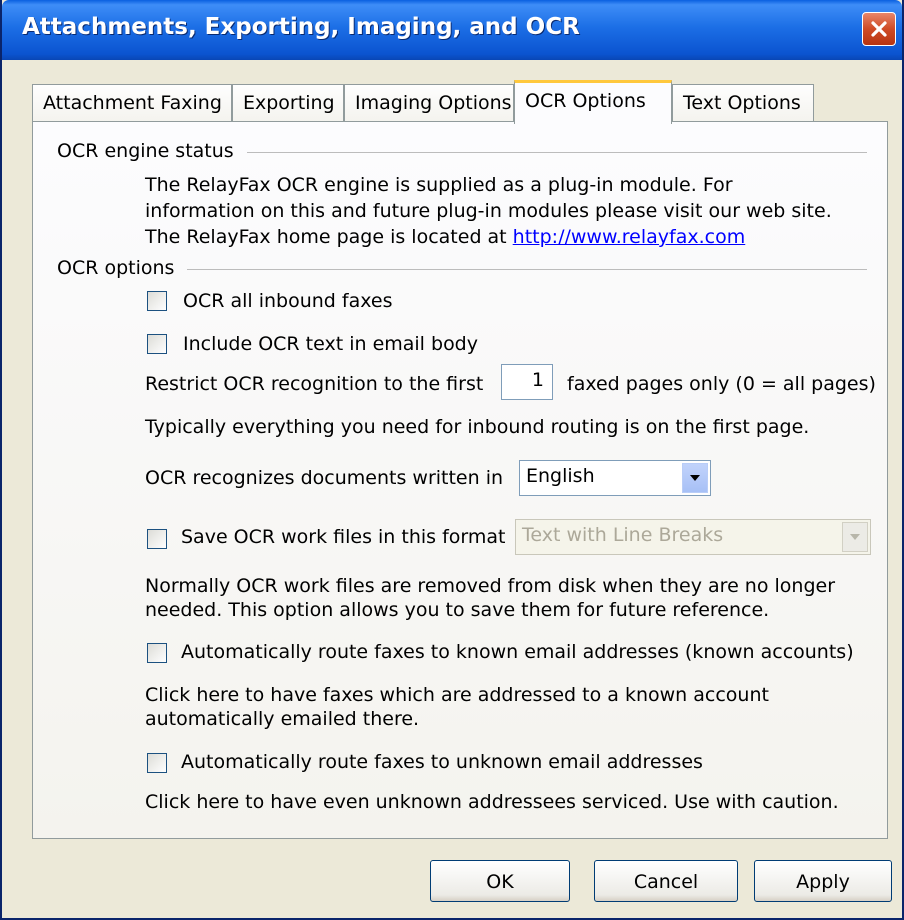 Image resolution: width=904 pixels, height=920 pixels. I want to click on ocr-all-inbound-checkbox, so click(157, 301).